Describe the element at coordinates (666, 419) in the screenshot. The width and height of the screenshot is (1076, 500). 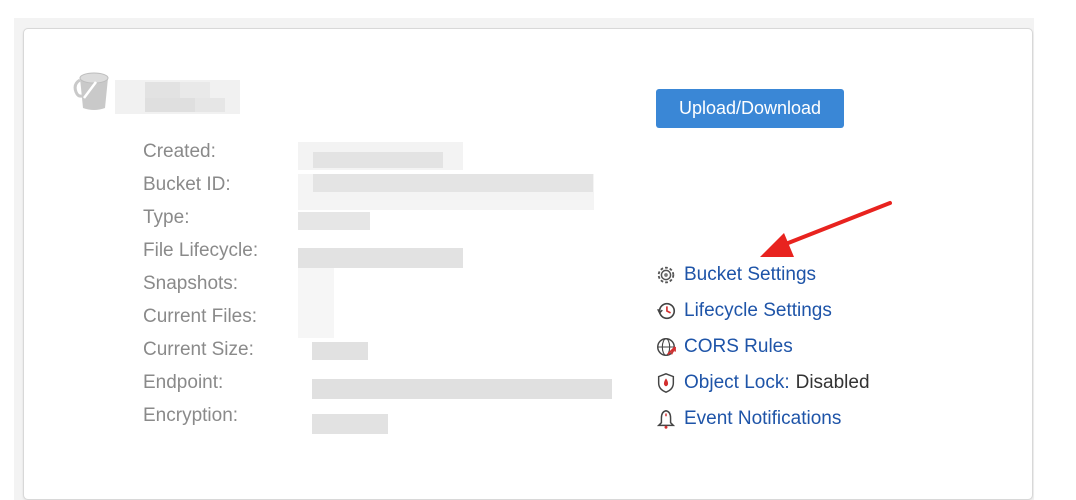
I see `bell-icon` at that location.